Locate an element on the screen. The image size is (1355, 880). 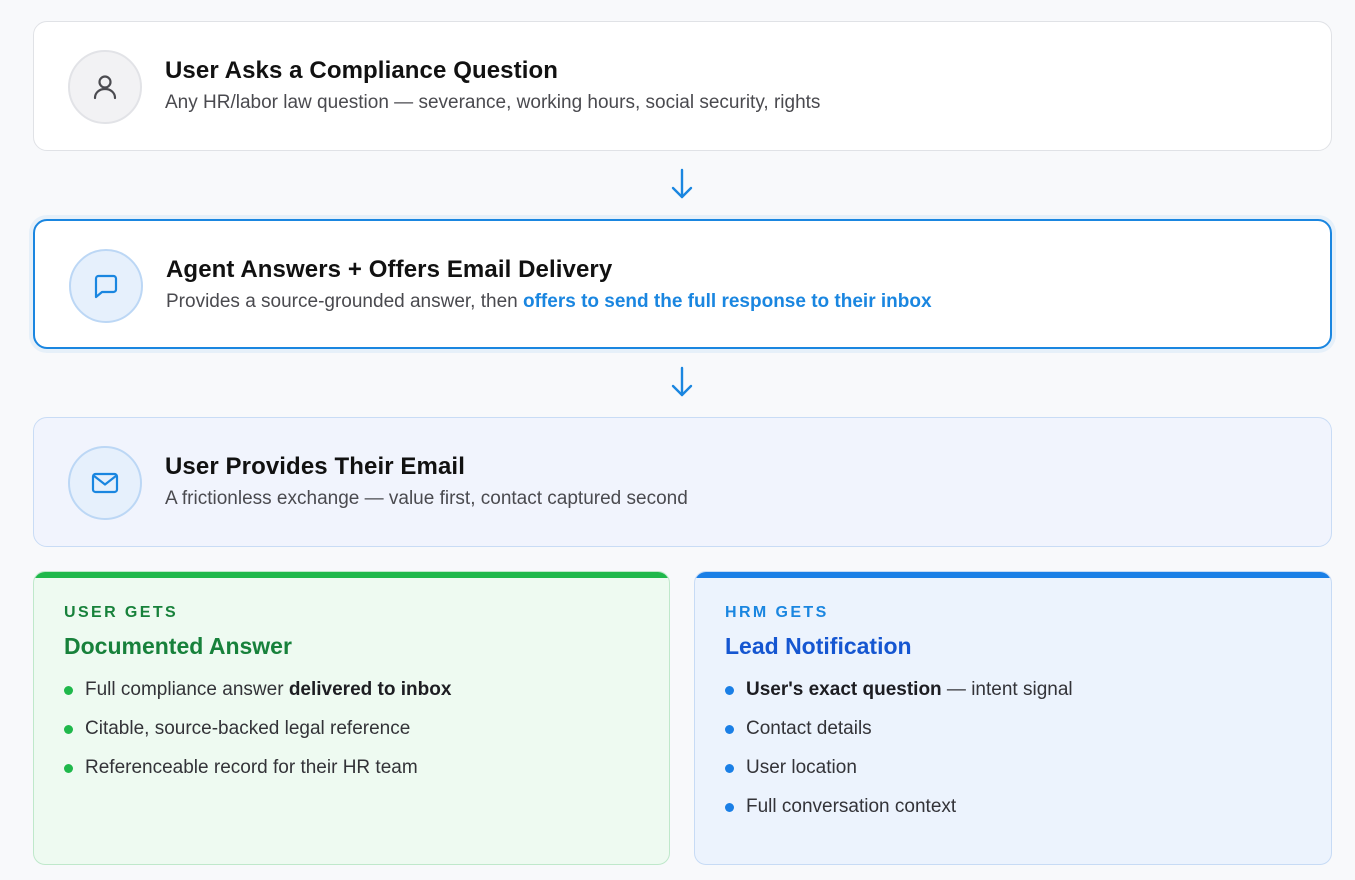
list-item-text: Full conversation context is located at coordinates (851, 806).